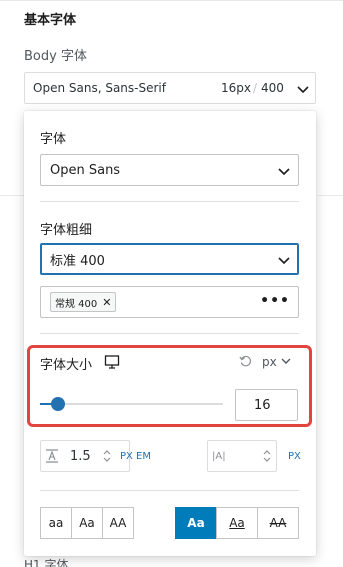  I want to click on font-size-value: 16, so click(262, 405).